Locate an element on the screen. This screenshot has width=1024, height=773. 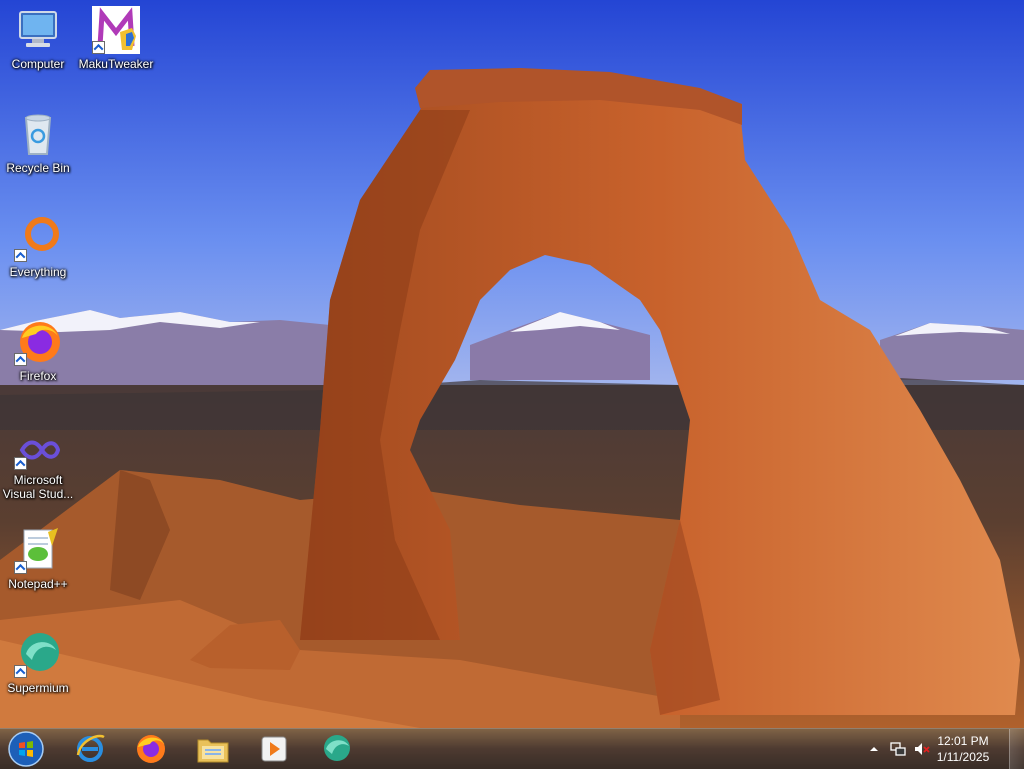
desktop-icon-recycle-bin: Recycle Bin is located at coordinates (38, 142).